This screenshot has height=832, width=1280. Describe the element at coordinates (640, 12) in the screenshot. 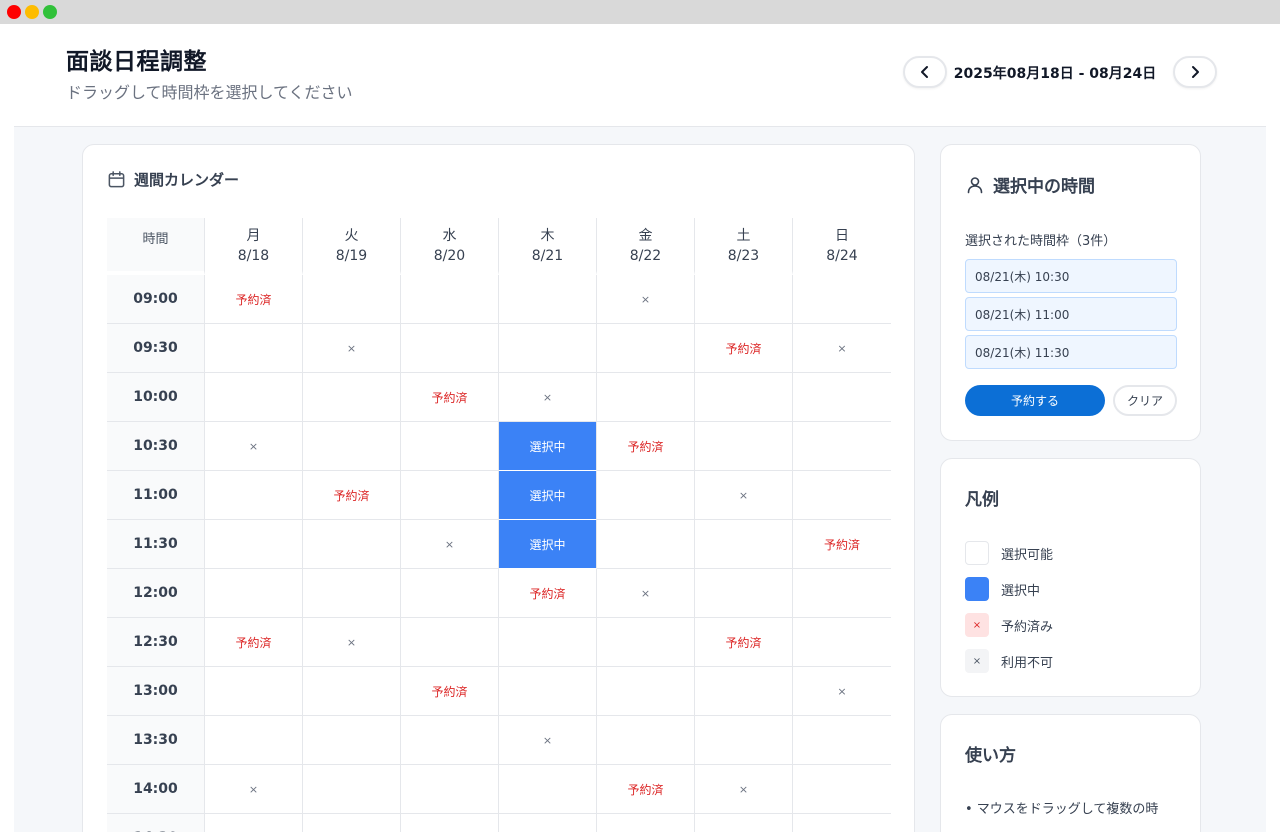

I see `window-titlebar` at that location.